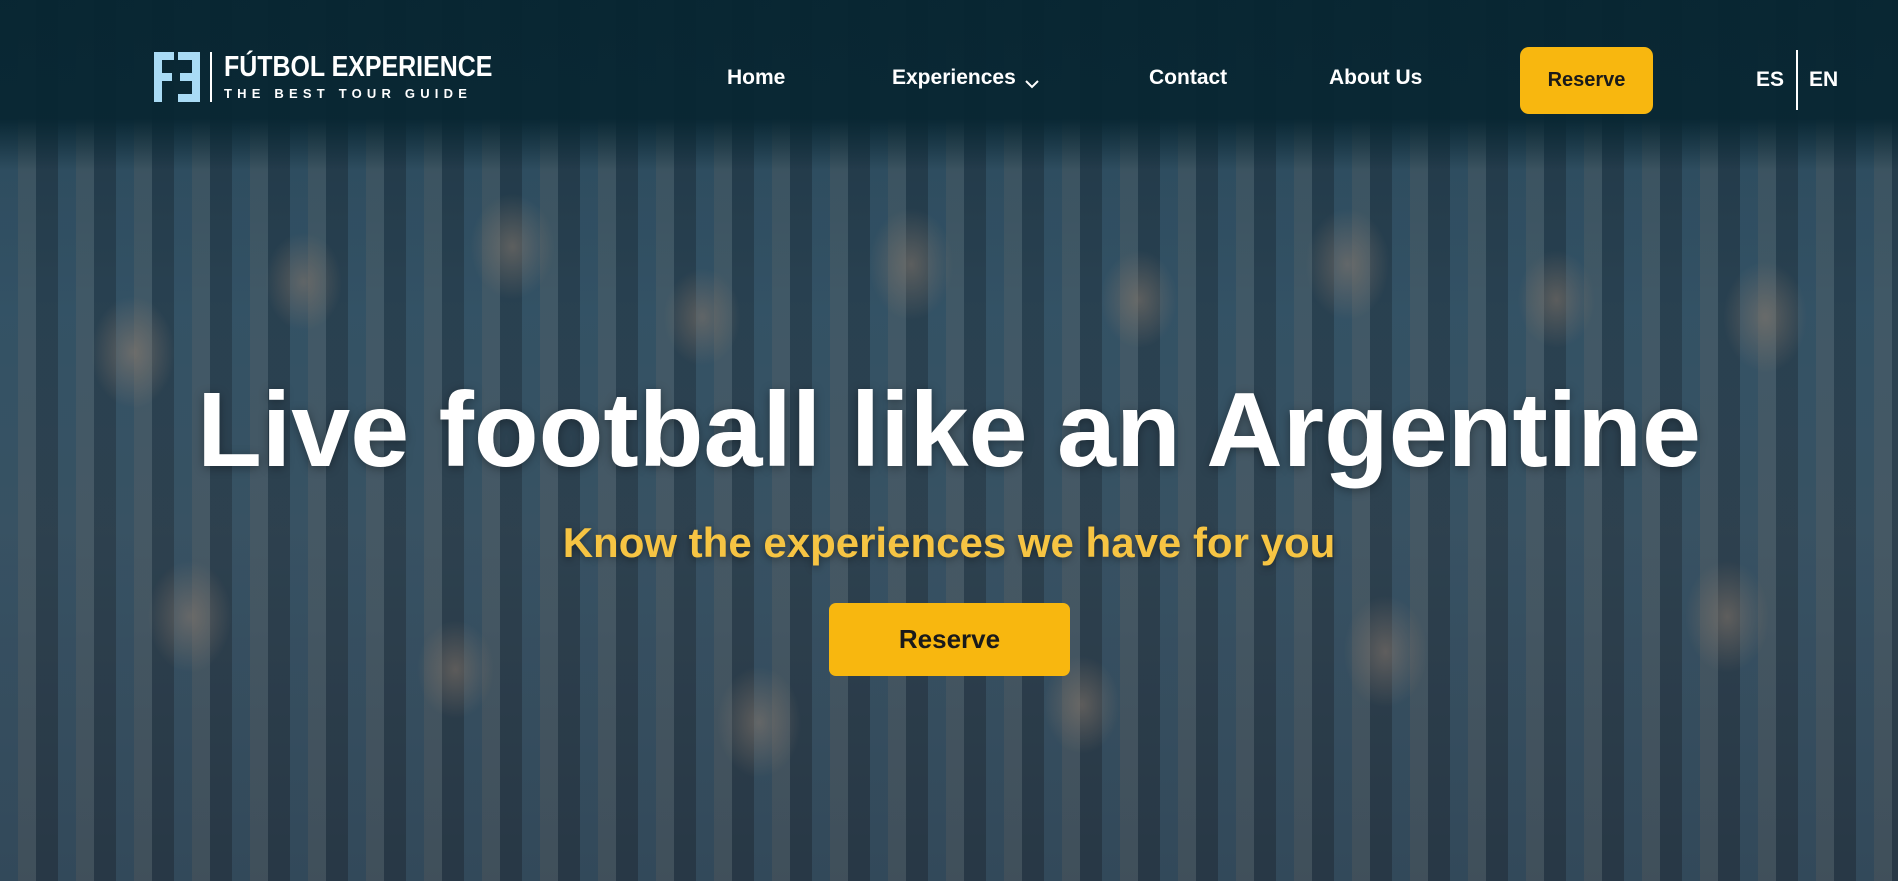  I want to click on hero-title: Live football like an Argentine, so click(949, 430).